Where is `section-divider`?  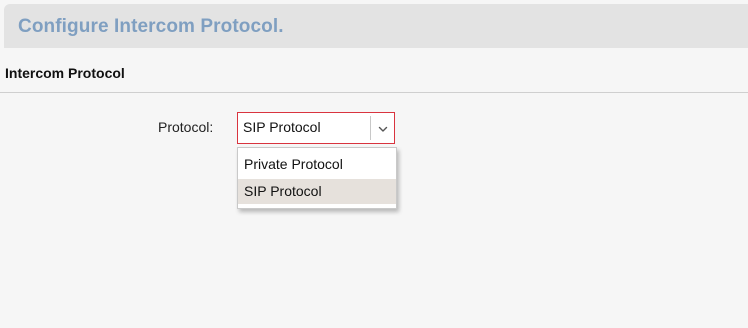
section-divider is located at coordinates (374, 92).